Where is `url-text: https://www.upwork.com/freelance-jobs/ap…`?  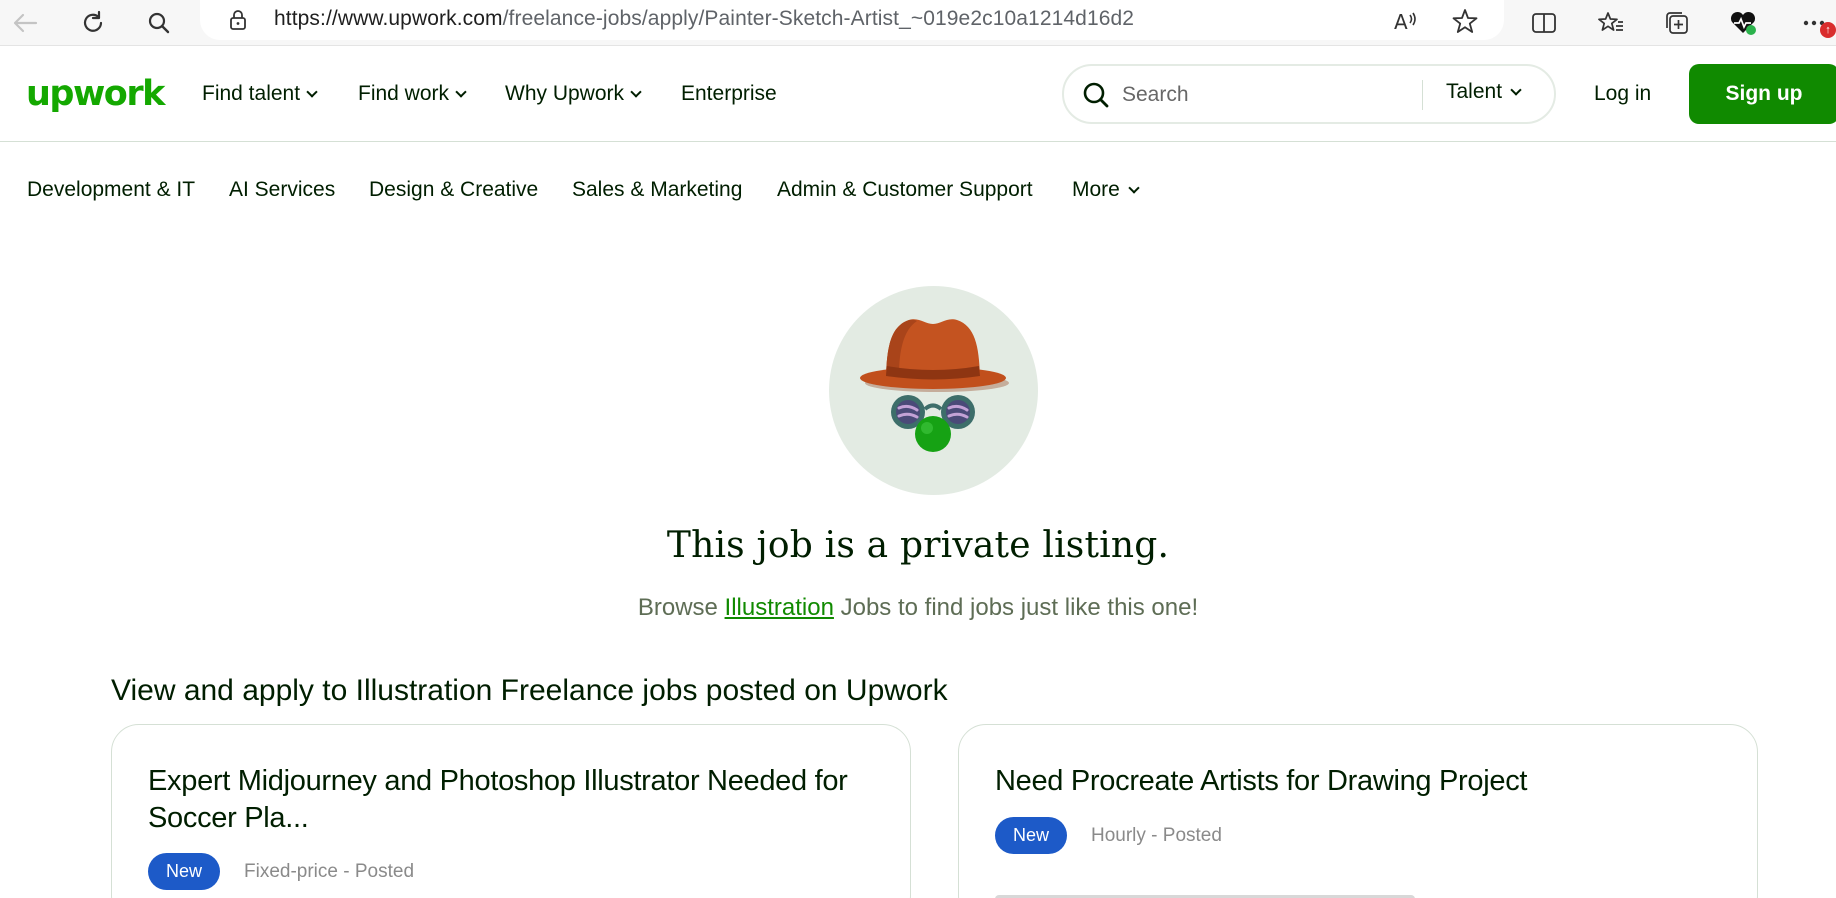
url-text: https://www.upwork.com/freelance-jobs/ap… is located at coordinates (704, 19).